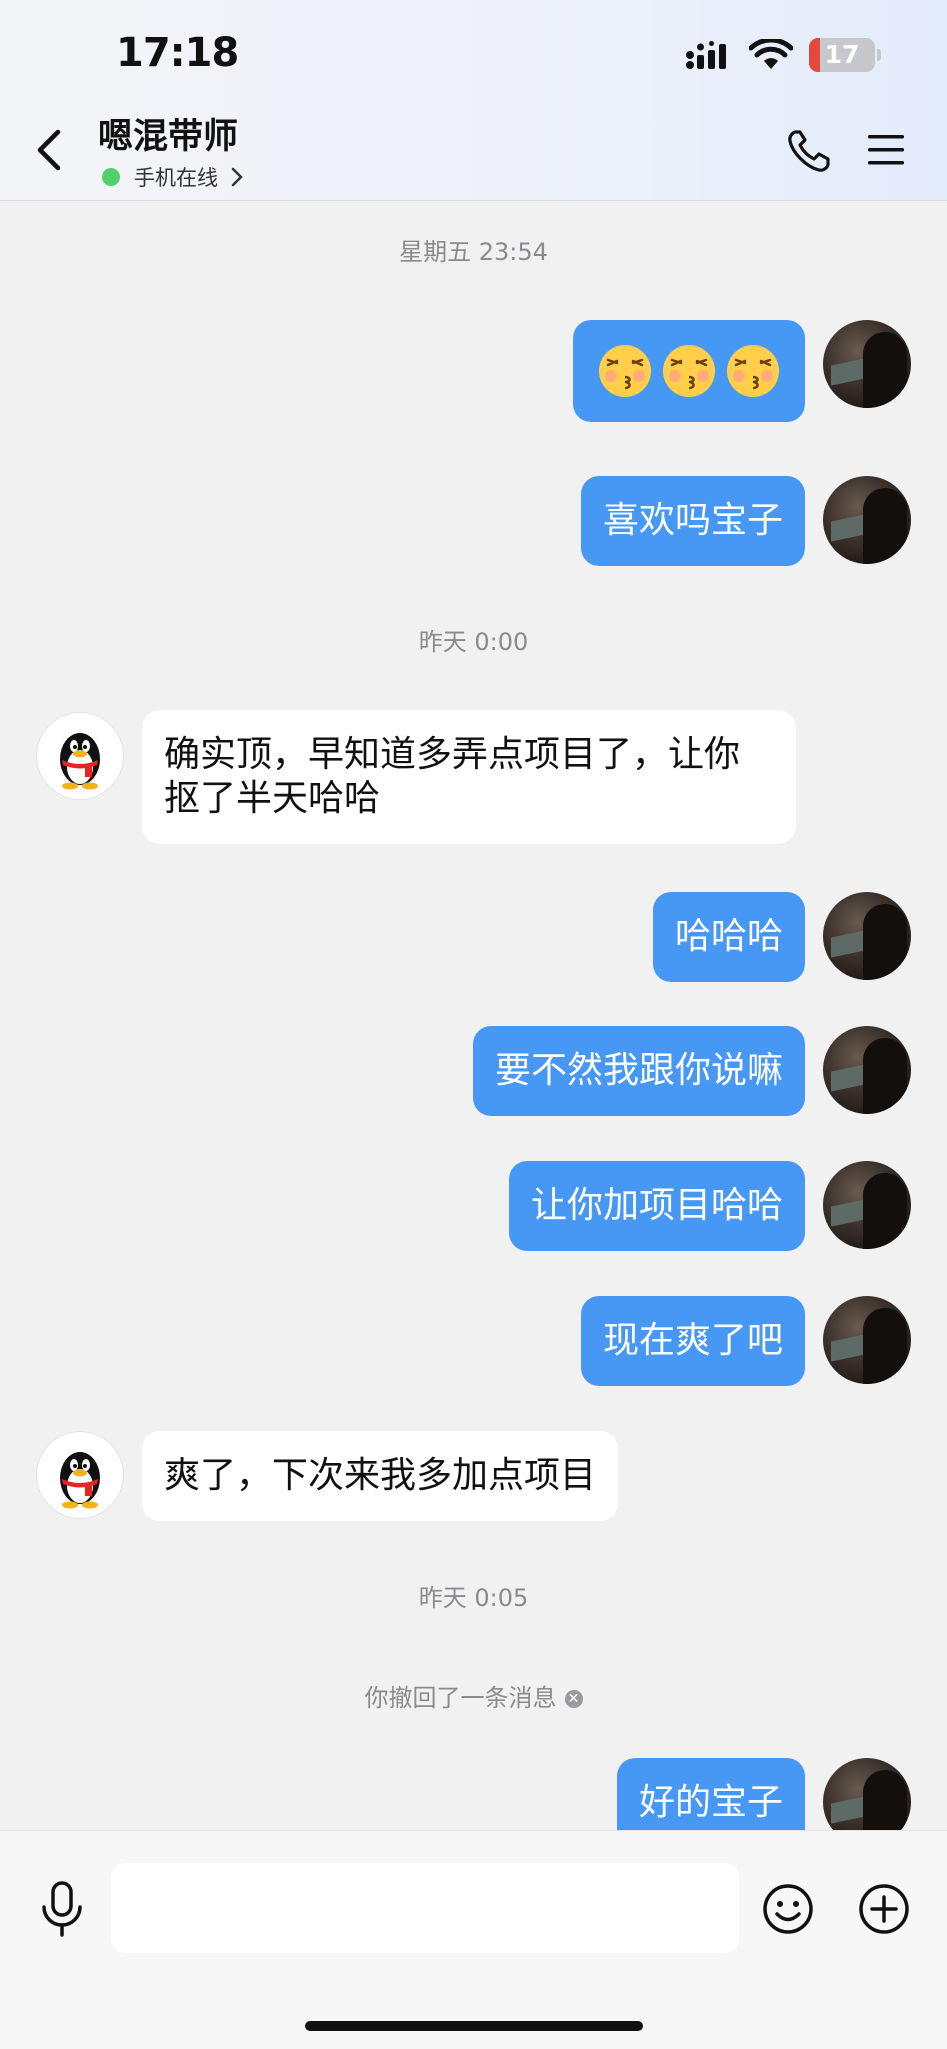 This screenshot has width=947, height=2049. I want to click on message-bubble-outgoing: 现在爽了吧, so click(692, 1341).